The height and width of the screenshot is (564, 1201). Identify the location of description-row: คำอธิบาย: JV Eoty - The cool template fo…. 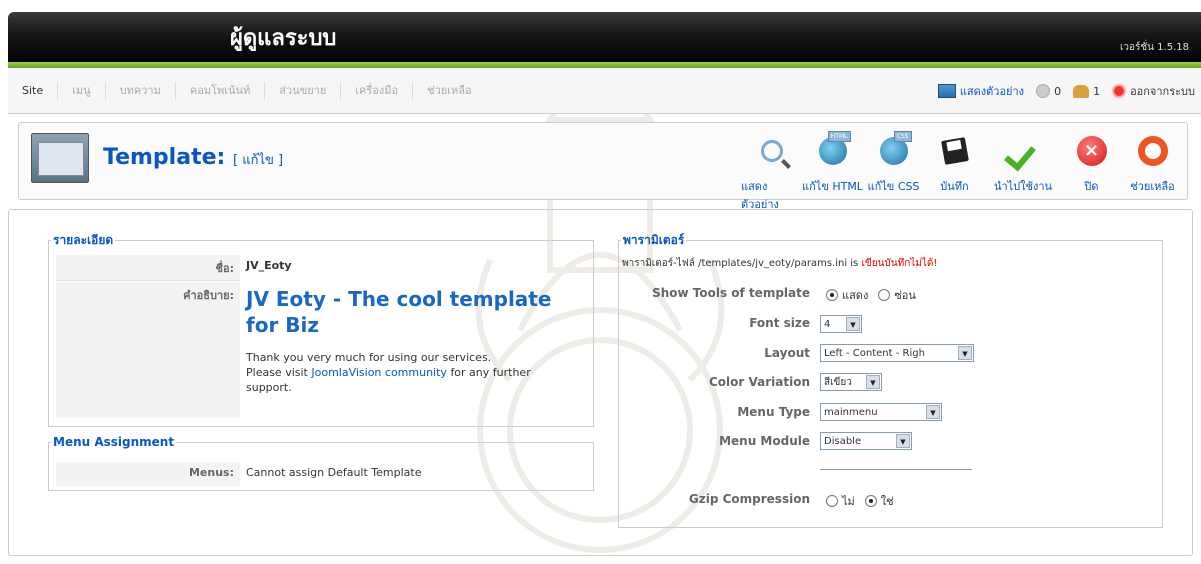
(318, 350).